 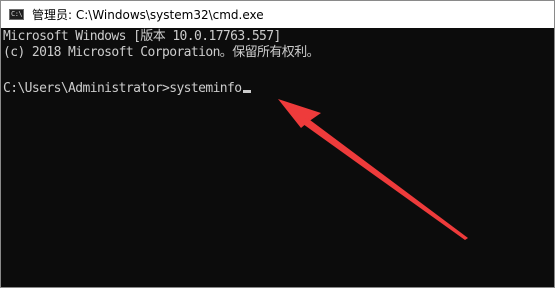 I want to click on command-line: C:\Users\Administrator>systeminfo, so click(x=127, y=89).